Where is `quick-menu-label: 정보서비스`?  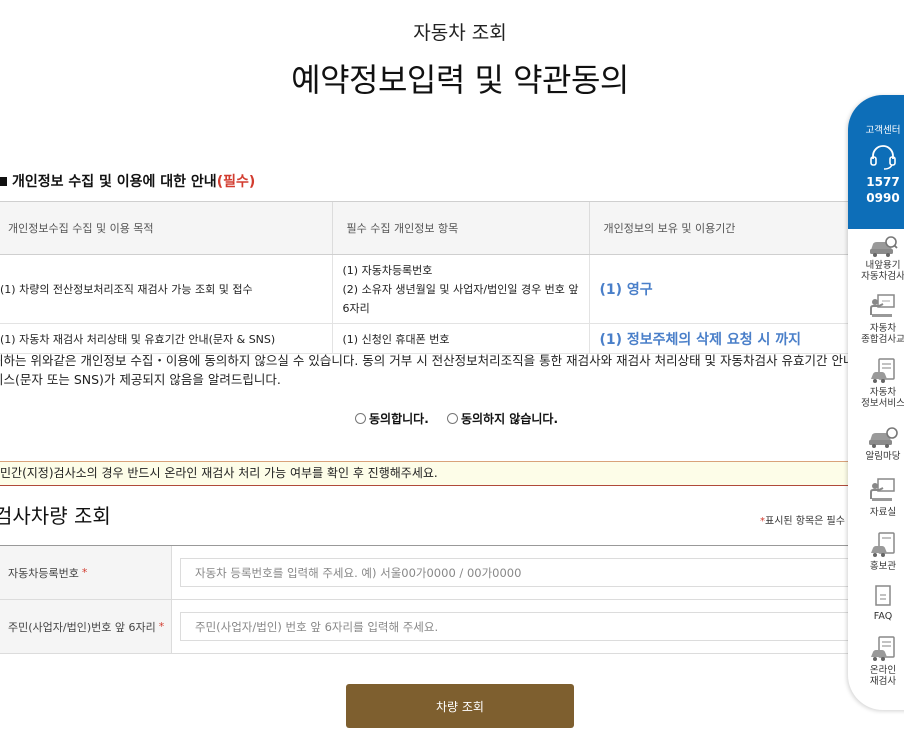 quick-menu-label: 정보서비스 is located at coordinates (882, 403).